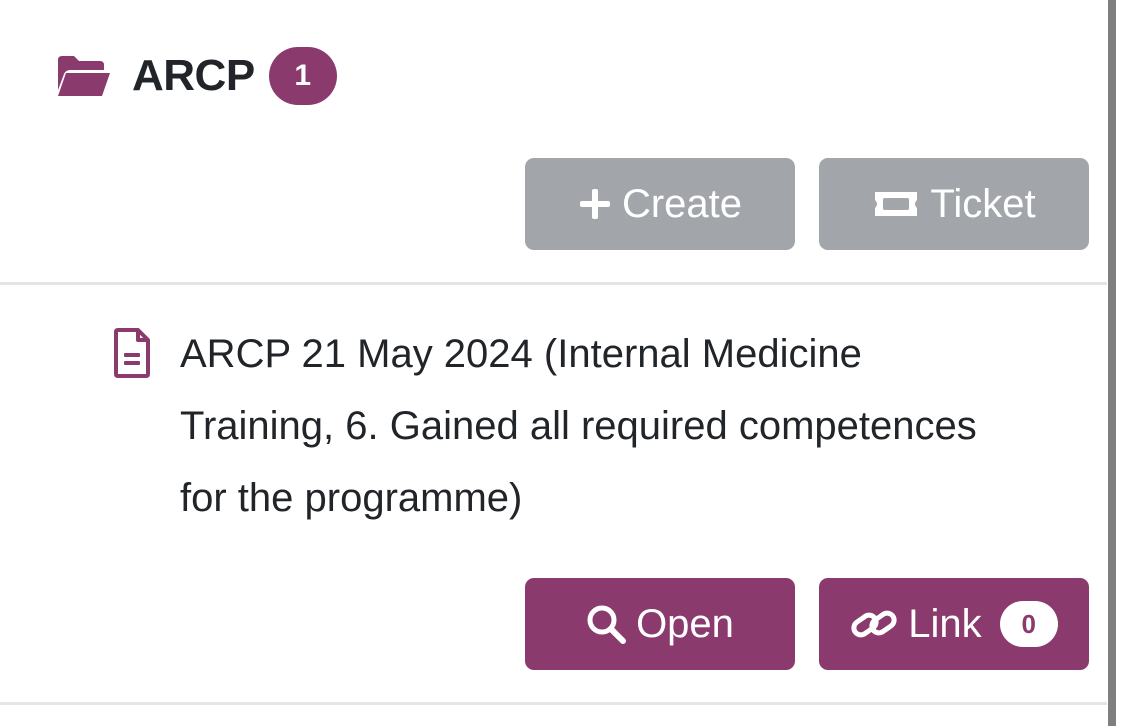 The width and height of the screenshot is (1125, 726). What do you see at coordinates (682, 203) in the screenshot?
I see `create-label: Create` at bounding box center [682, 203].